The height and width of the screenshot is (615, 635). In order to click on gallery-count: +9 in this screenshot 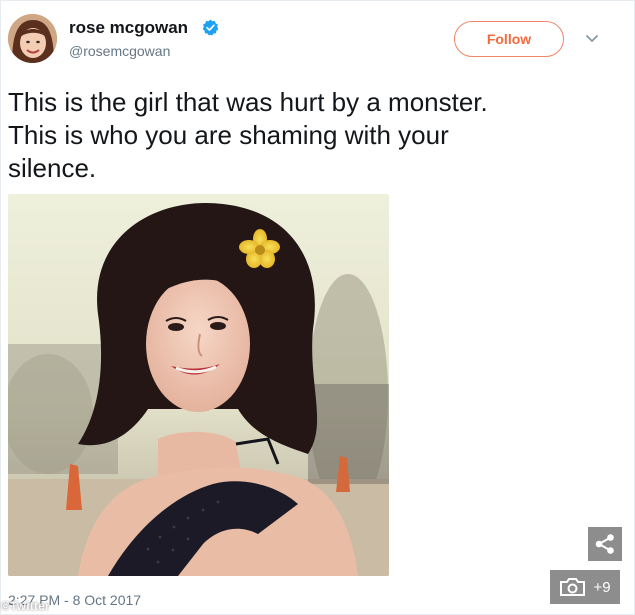, I will do `click(602, 587)`.